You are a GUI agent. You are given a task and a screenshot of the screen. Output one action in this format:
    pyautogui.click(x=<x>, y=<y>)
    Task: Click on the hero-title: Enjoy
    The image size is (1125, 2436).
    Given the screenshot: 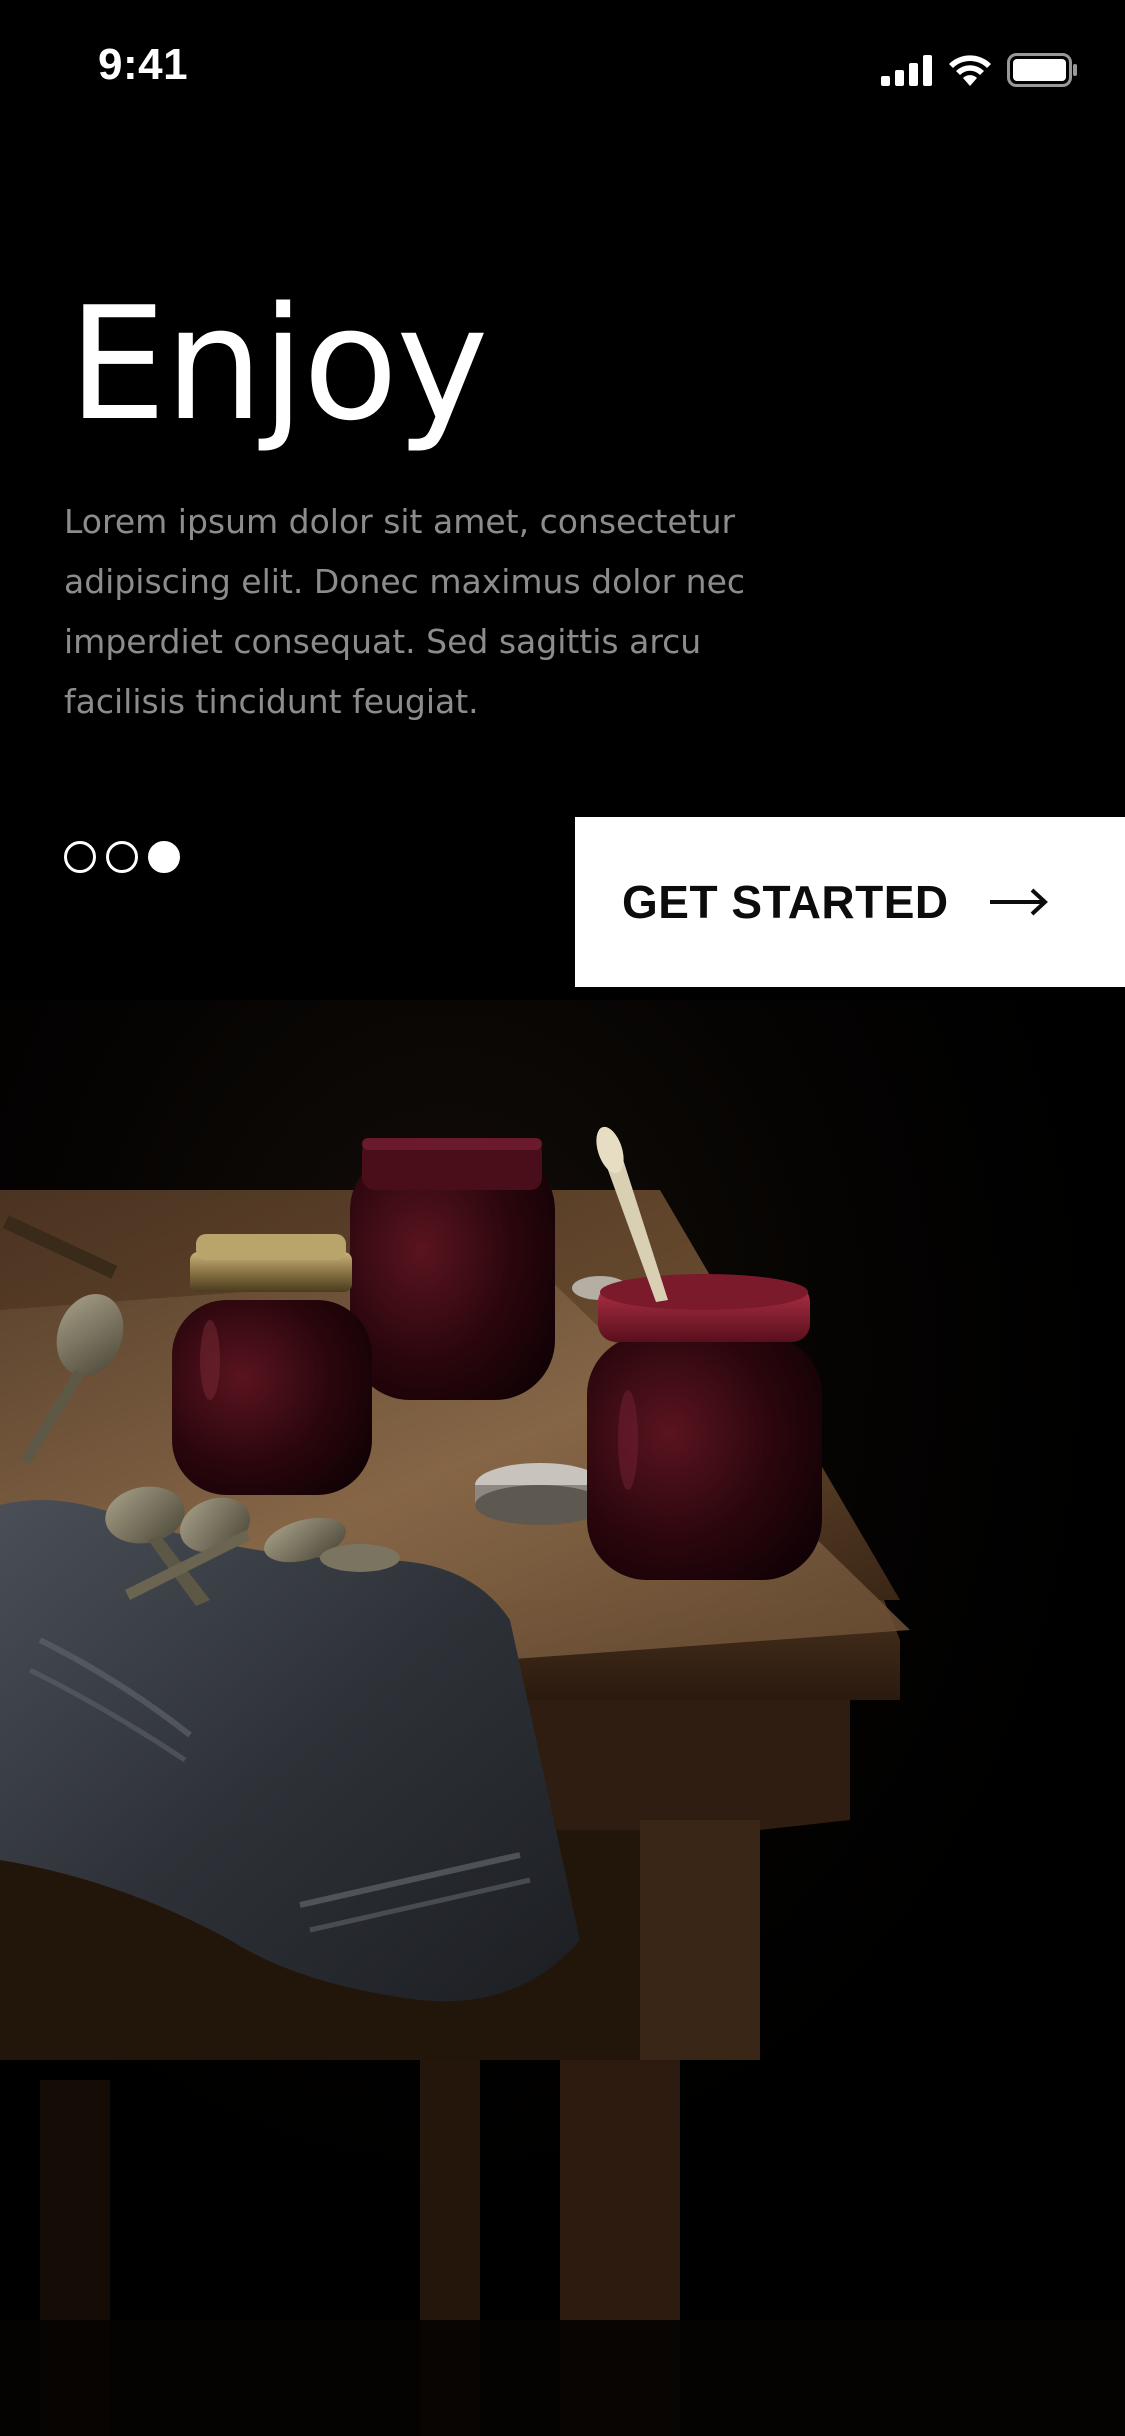 What is the action you would take?
    pyautogui.click(x=278, y=364)
    